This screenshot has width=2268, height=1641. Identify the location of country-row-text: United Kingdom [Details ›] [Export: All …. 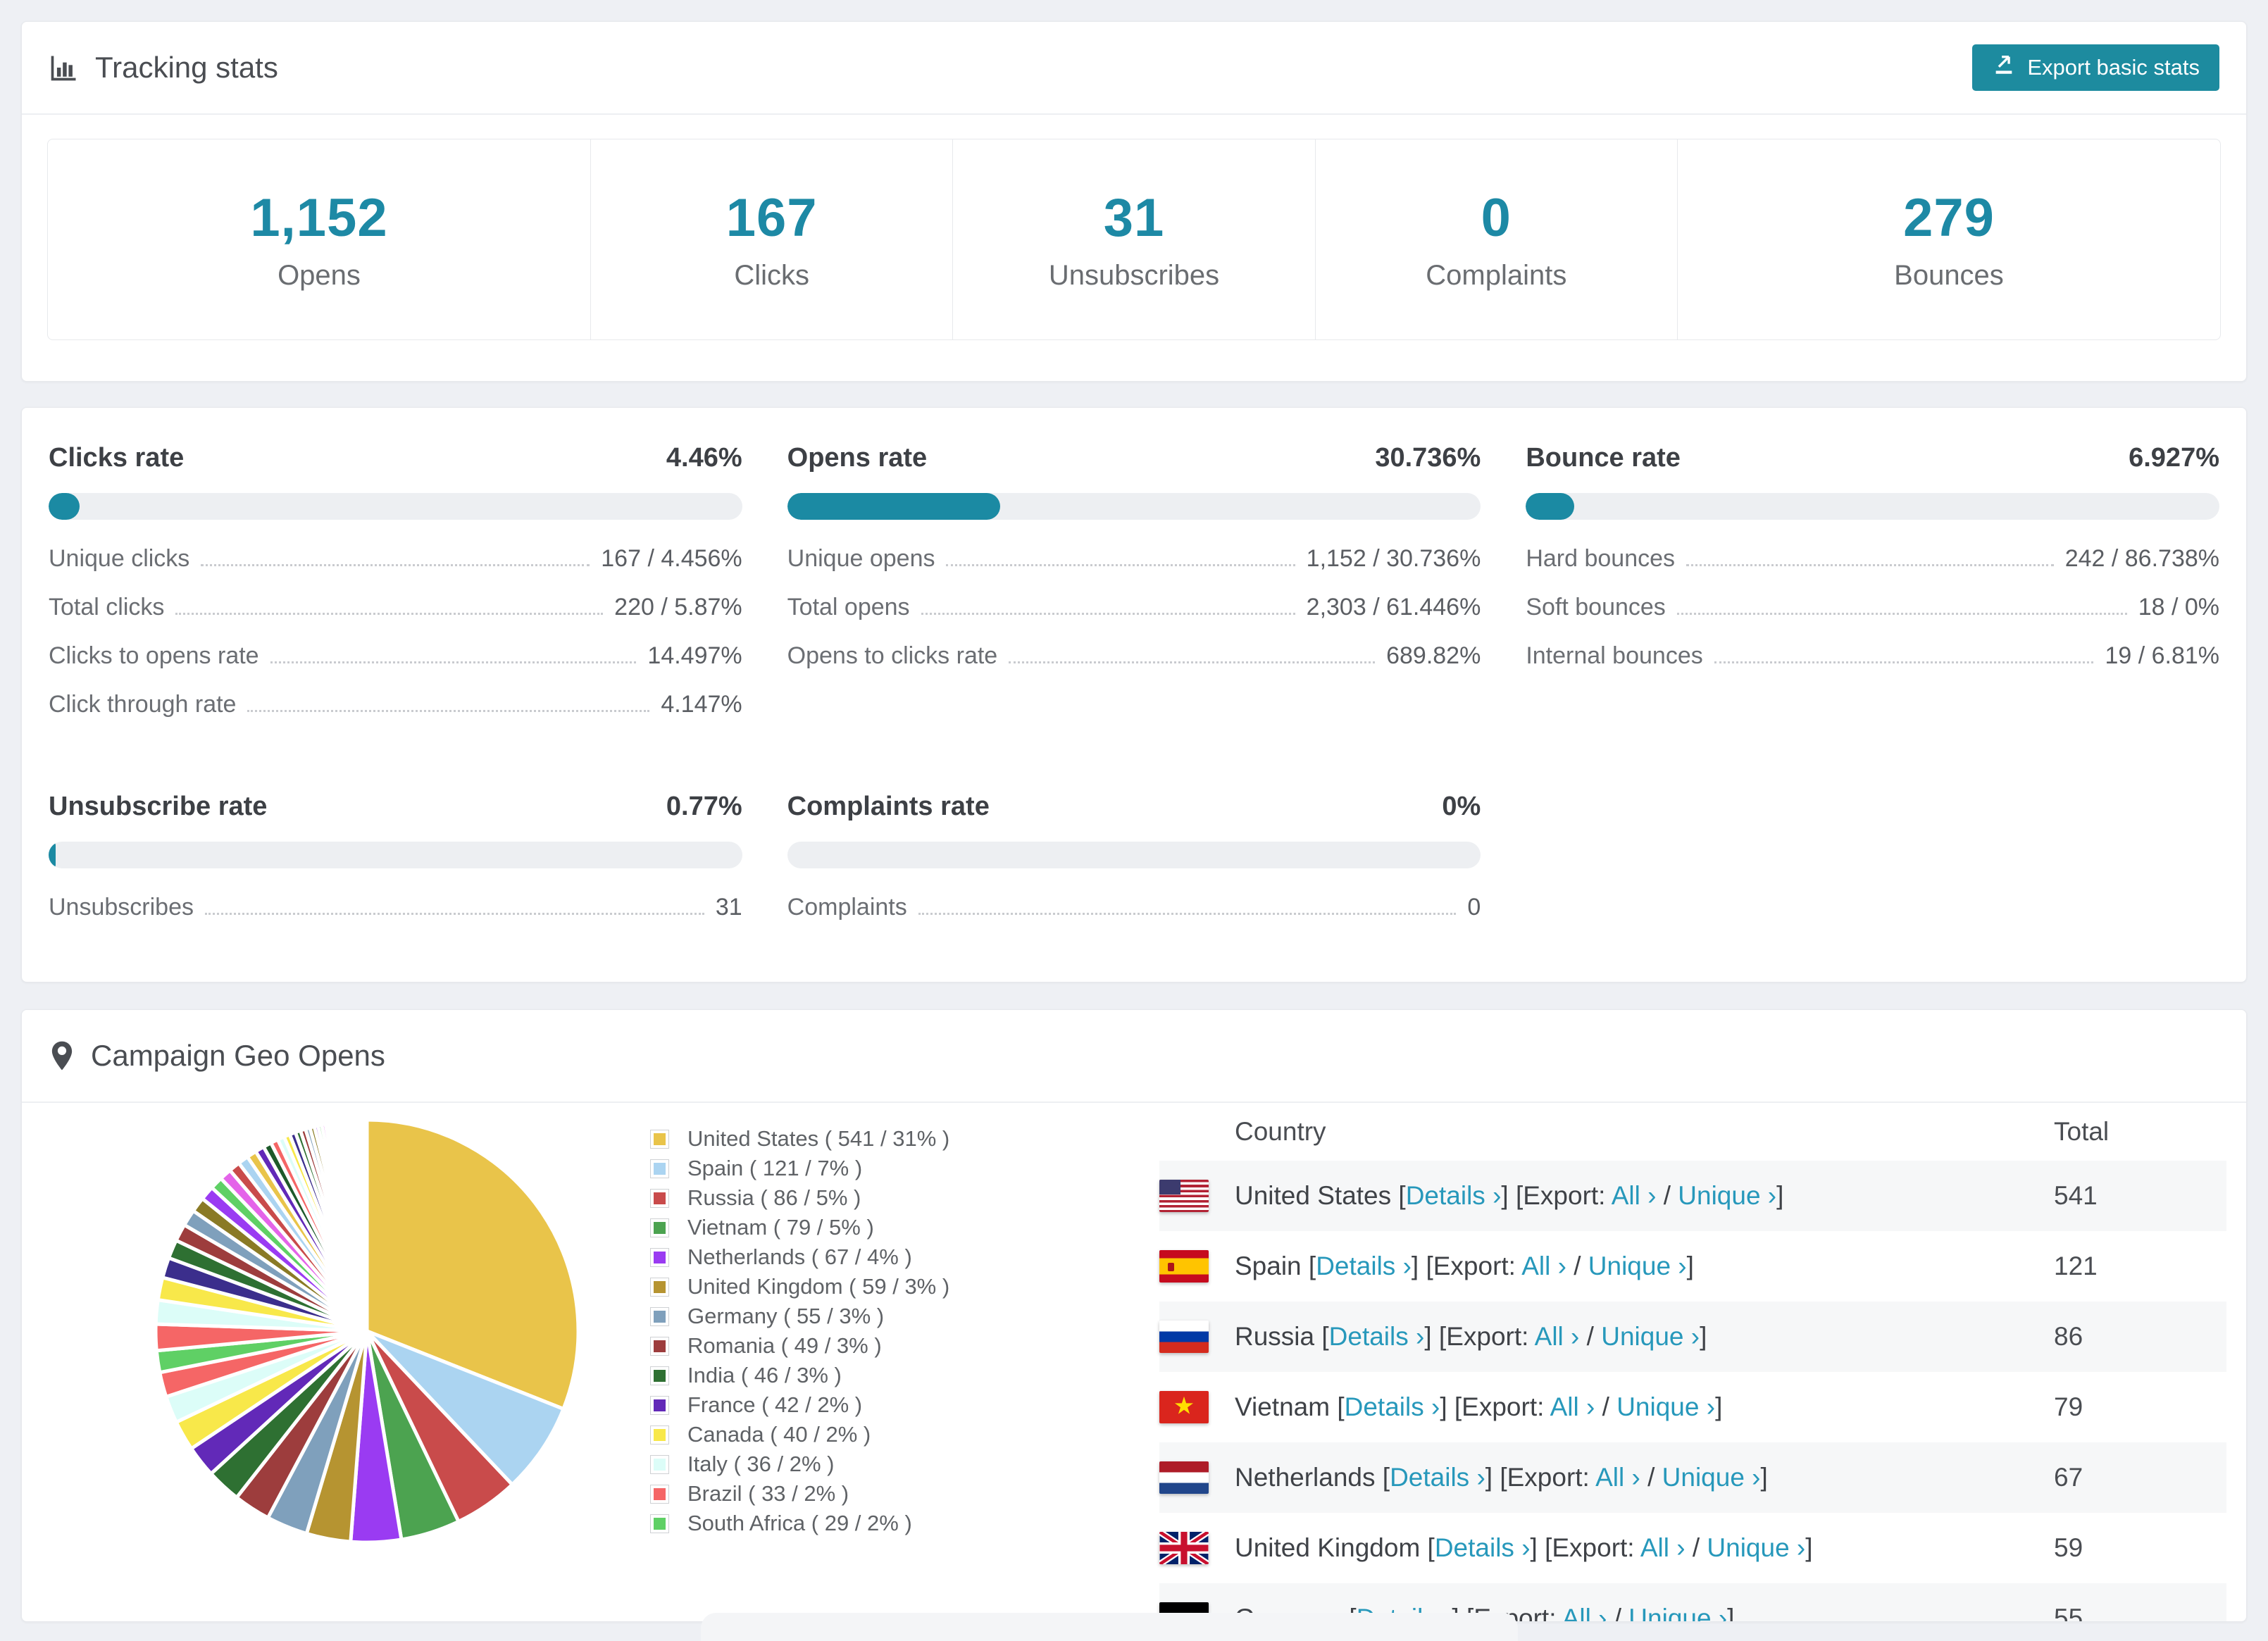
(1524, 1548).